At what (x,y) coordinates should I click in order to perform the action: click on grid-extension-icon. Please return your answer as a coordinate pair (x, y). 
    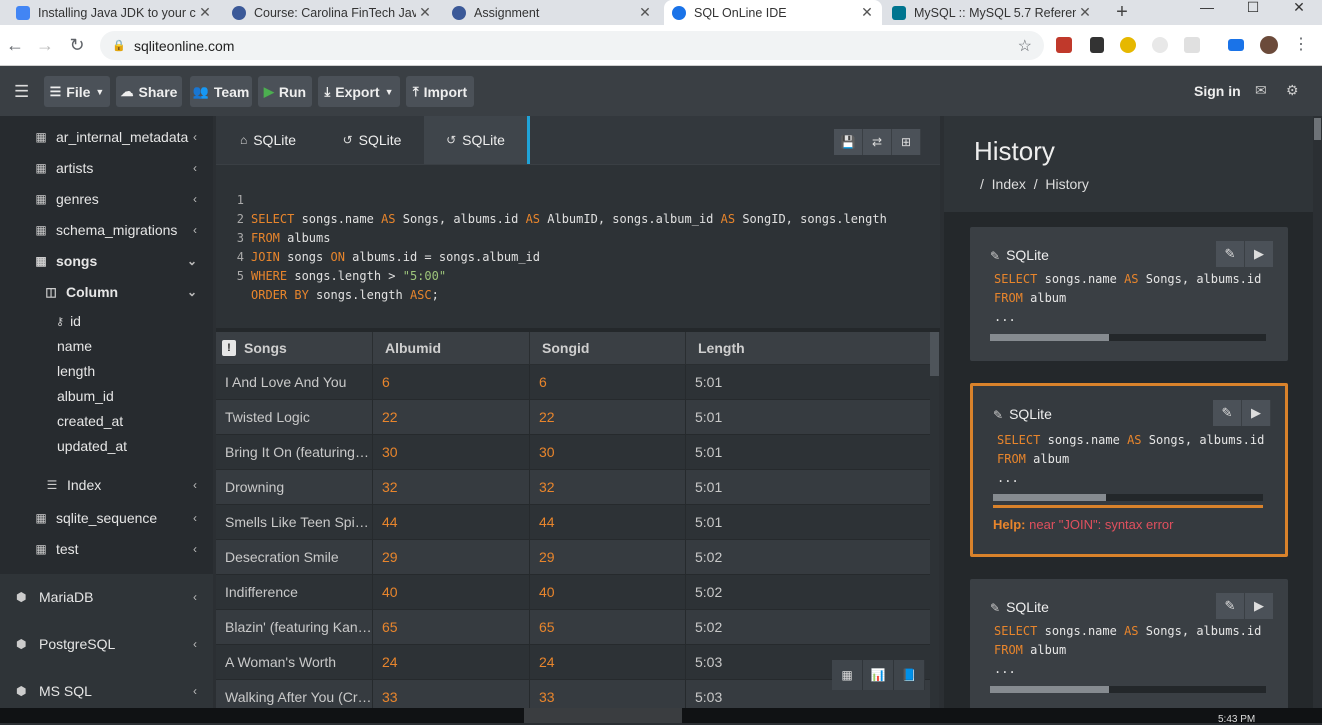
    Looking at the image, I should click on (1192, 45).